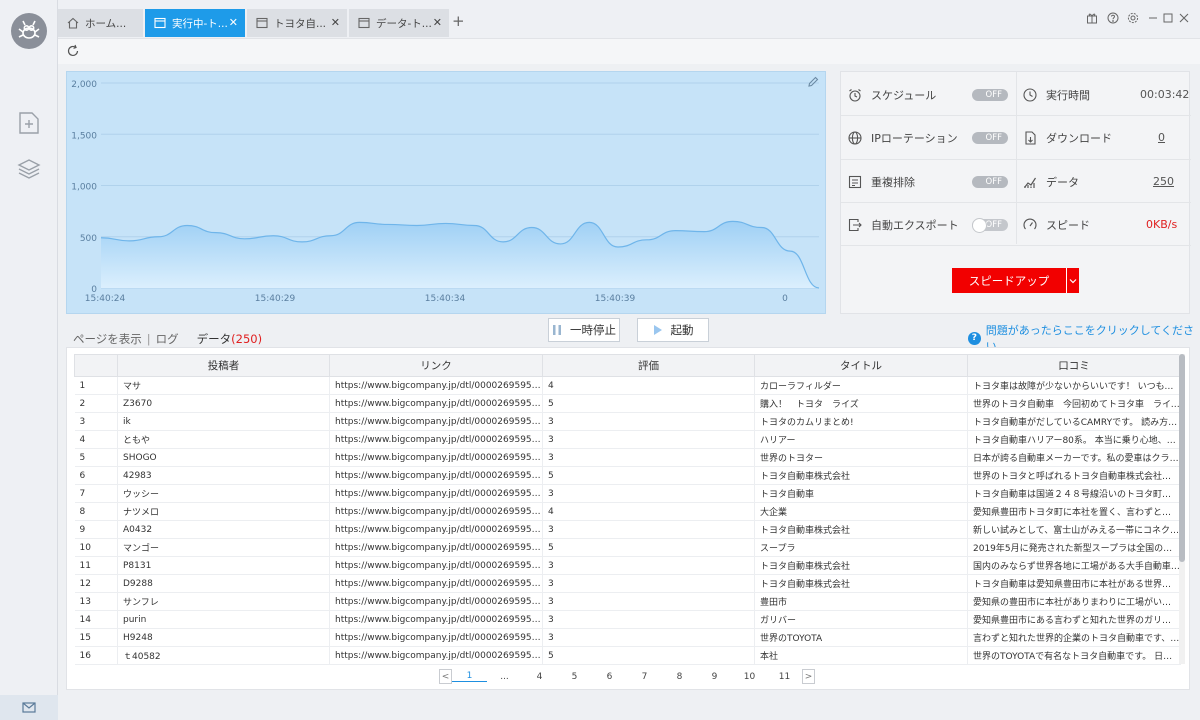 This screenshot has height=720, width=1200. Describe the element at coordinates (784, 677) in the screenshot. I see `page-number: 11` at that location.